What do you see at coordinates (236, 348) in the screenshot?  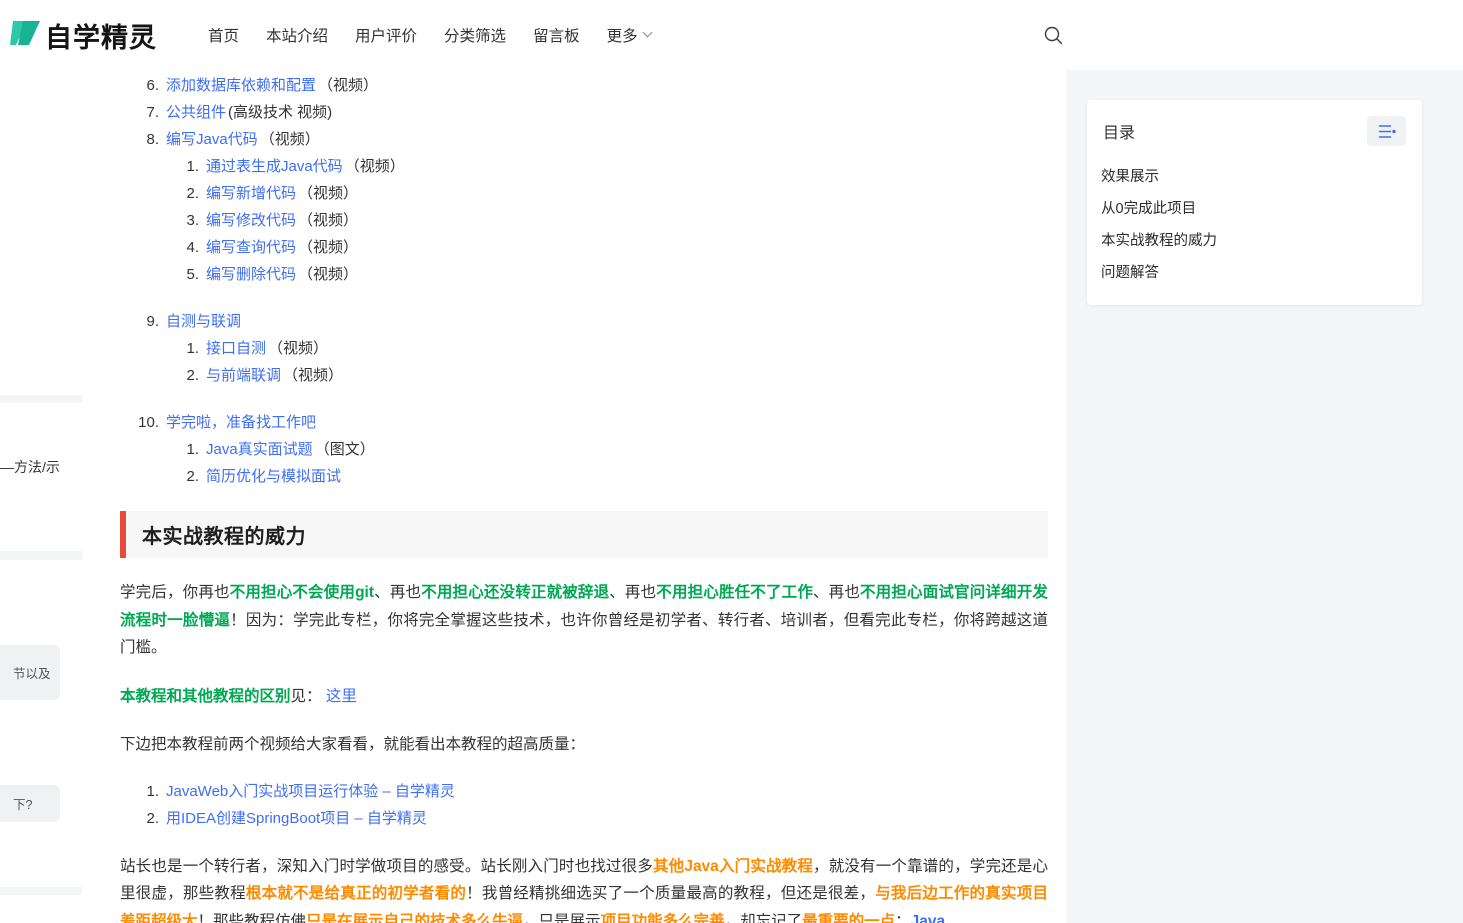 I see `outline-link: 接口自测` at bounding box center [236, 348].